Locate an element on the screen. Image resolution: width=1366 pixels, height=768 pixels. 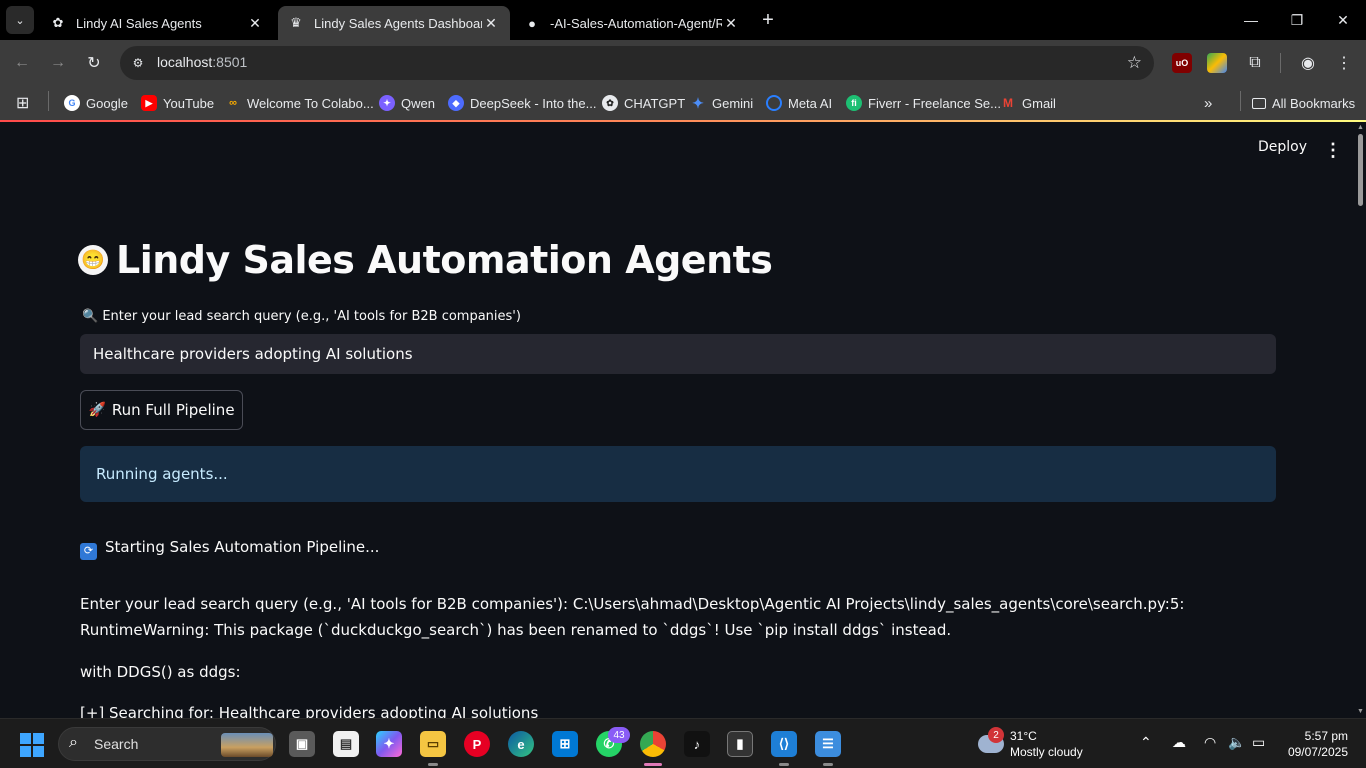
browser-menu-icon: ⋮ is located at coordinates (1344, 63).